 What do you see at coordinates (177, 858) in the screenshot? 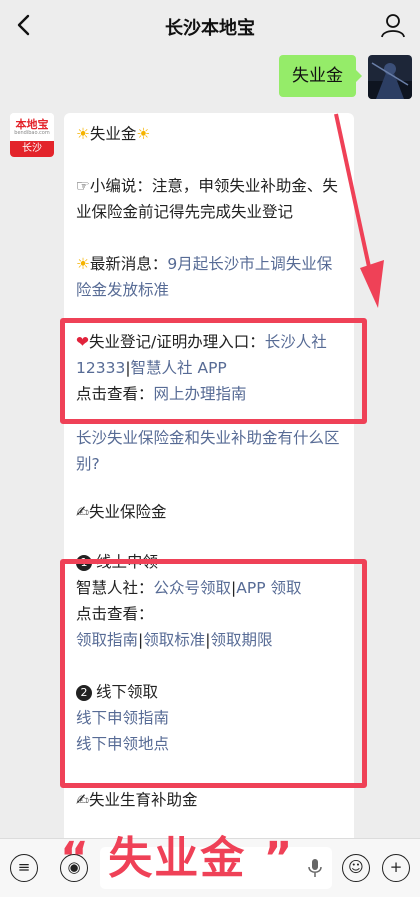
I see `overlay-caption: “ 失业金 ”` at bounding box center [177, 858].